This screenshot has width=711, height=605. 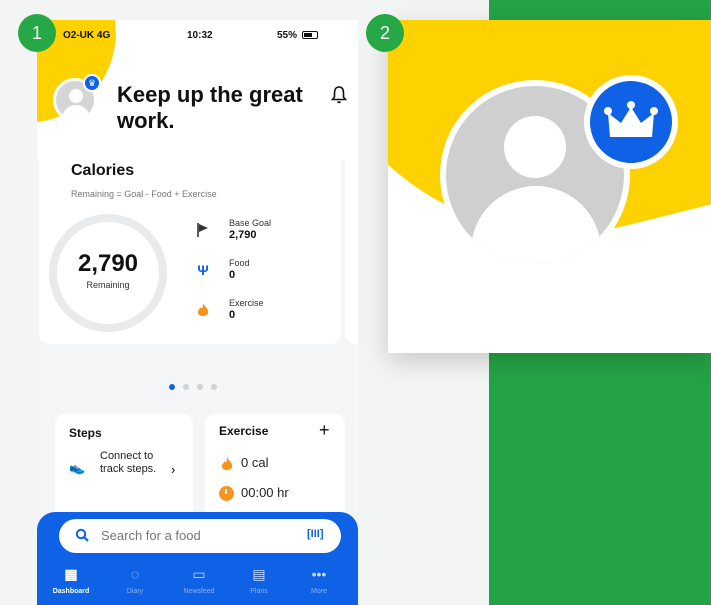 I want to click on battery-status: 55%, so click(x=297, y=35).